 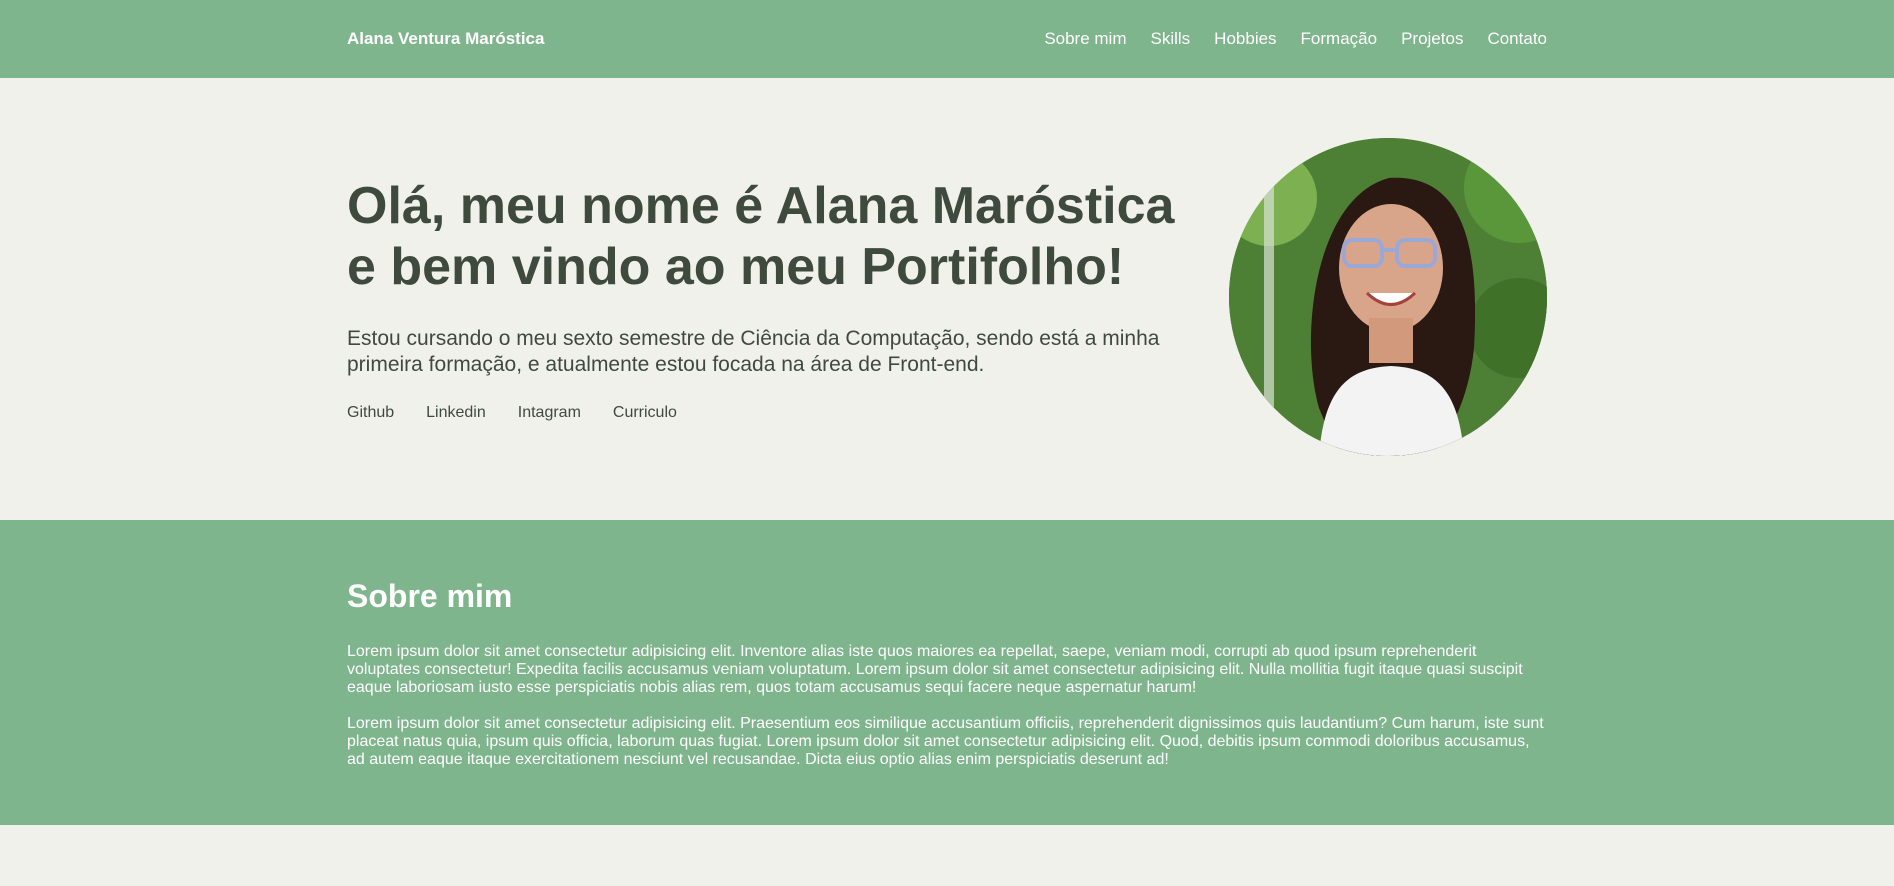 I want to click on profile-photo-illustration, so click(x=1388, y=297).